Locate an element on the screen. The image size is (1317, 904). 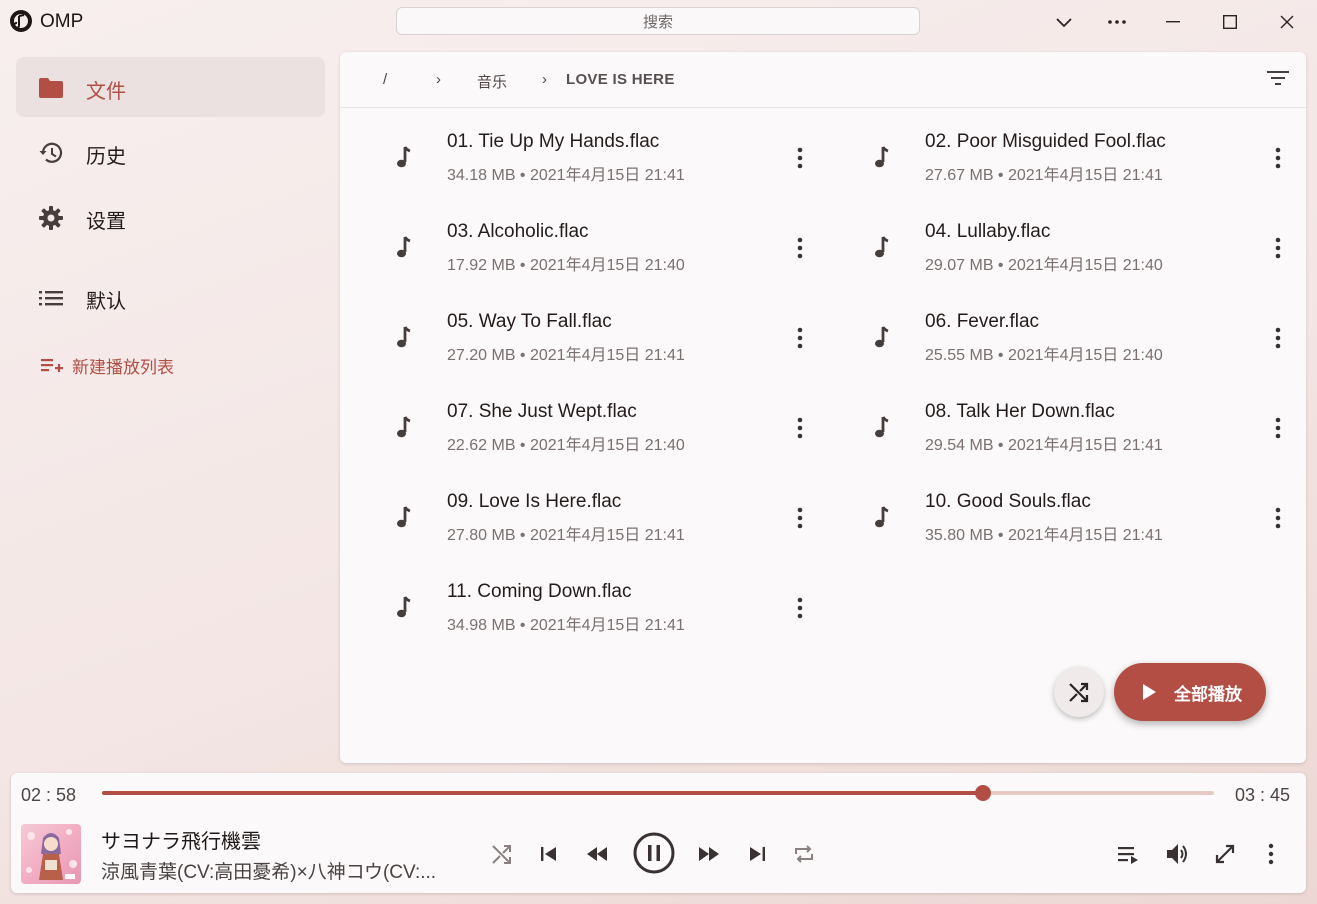
playlist-item-default: 默认 is located at coordinates (170, 297).